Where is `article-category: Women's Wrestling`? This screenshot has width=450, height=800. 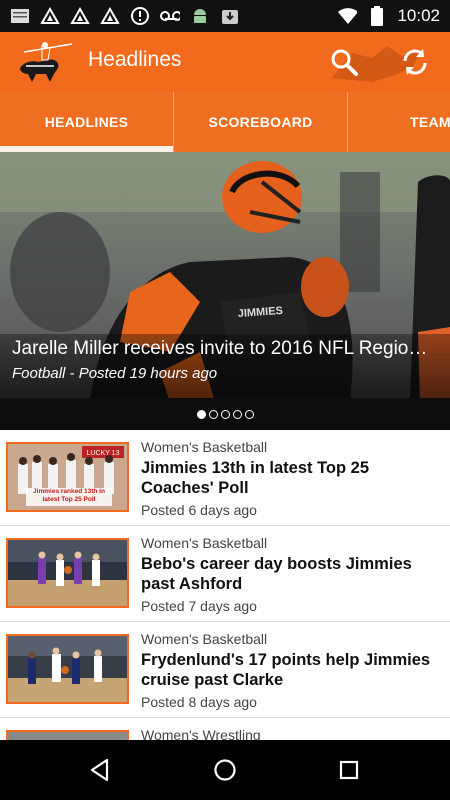
article-category: Women's Wrestling is located at coordinates (201, 733).